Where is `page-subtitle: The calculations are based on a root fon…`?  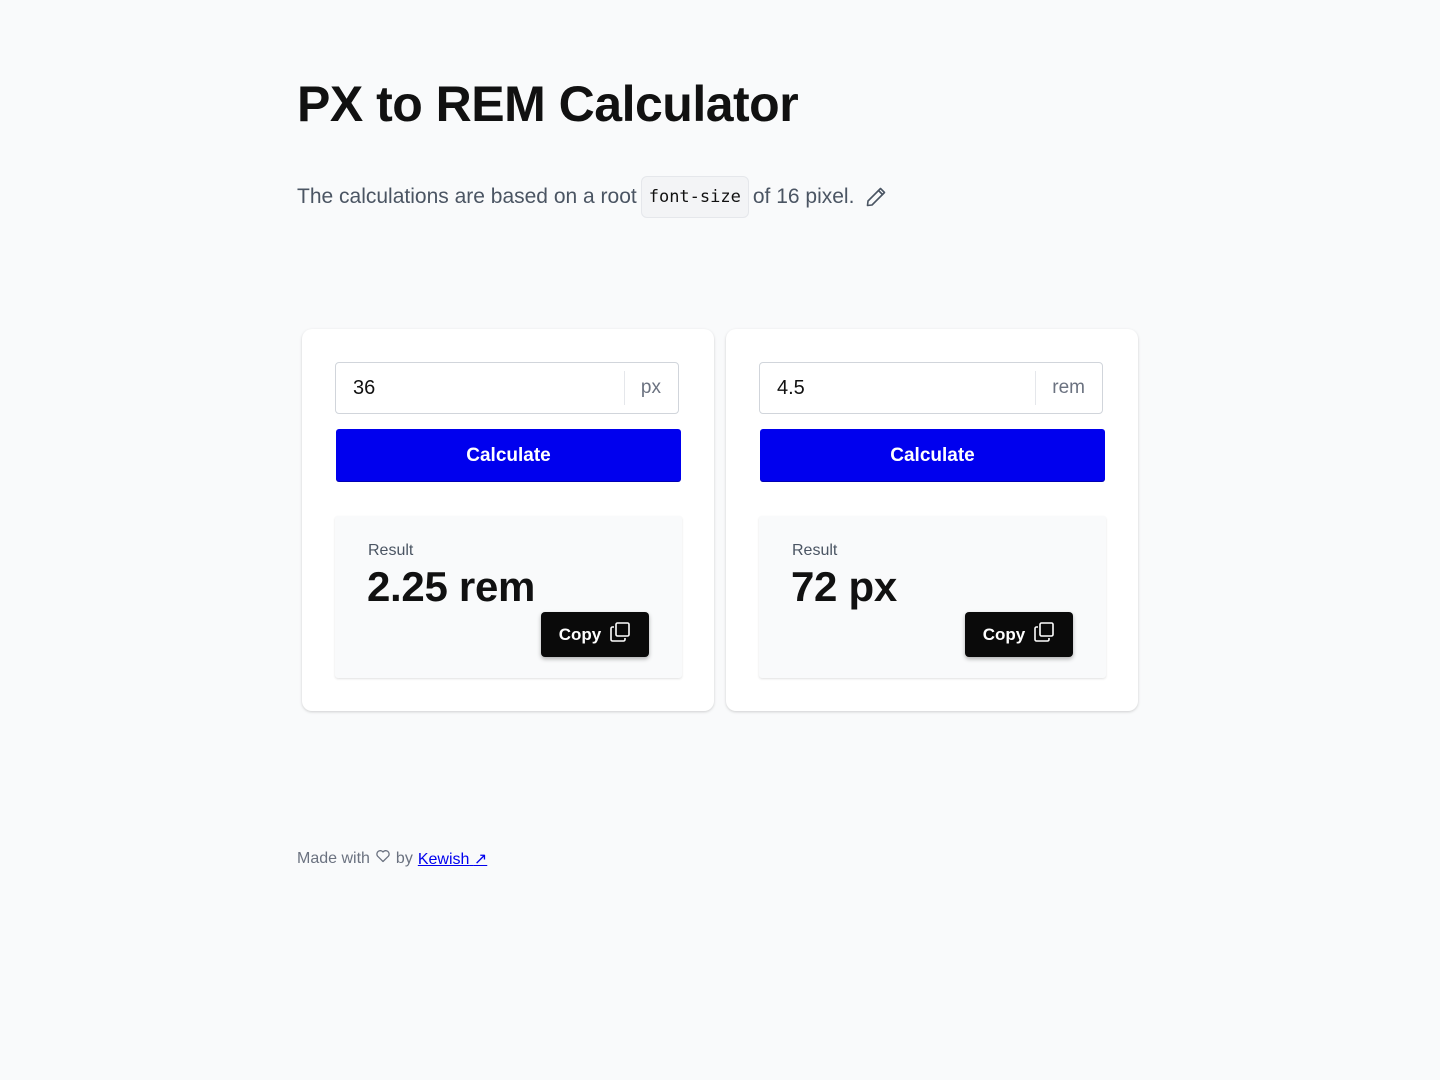 page-subtitle: The calculations are based on a root fon… is located at coordinates (592, 197).